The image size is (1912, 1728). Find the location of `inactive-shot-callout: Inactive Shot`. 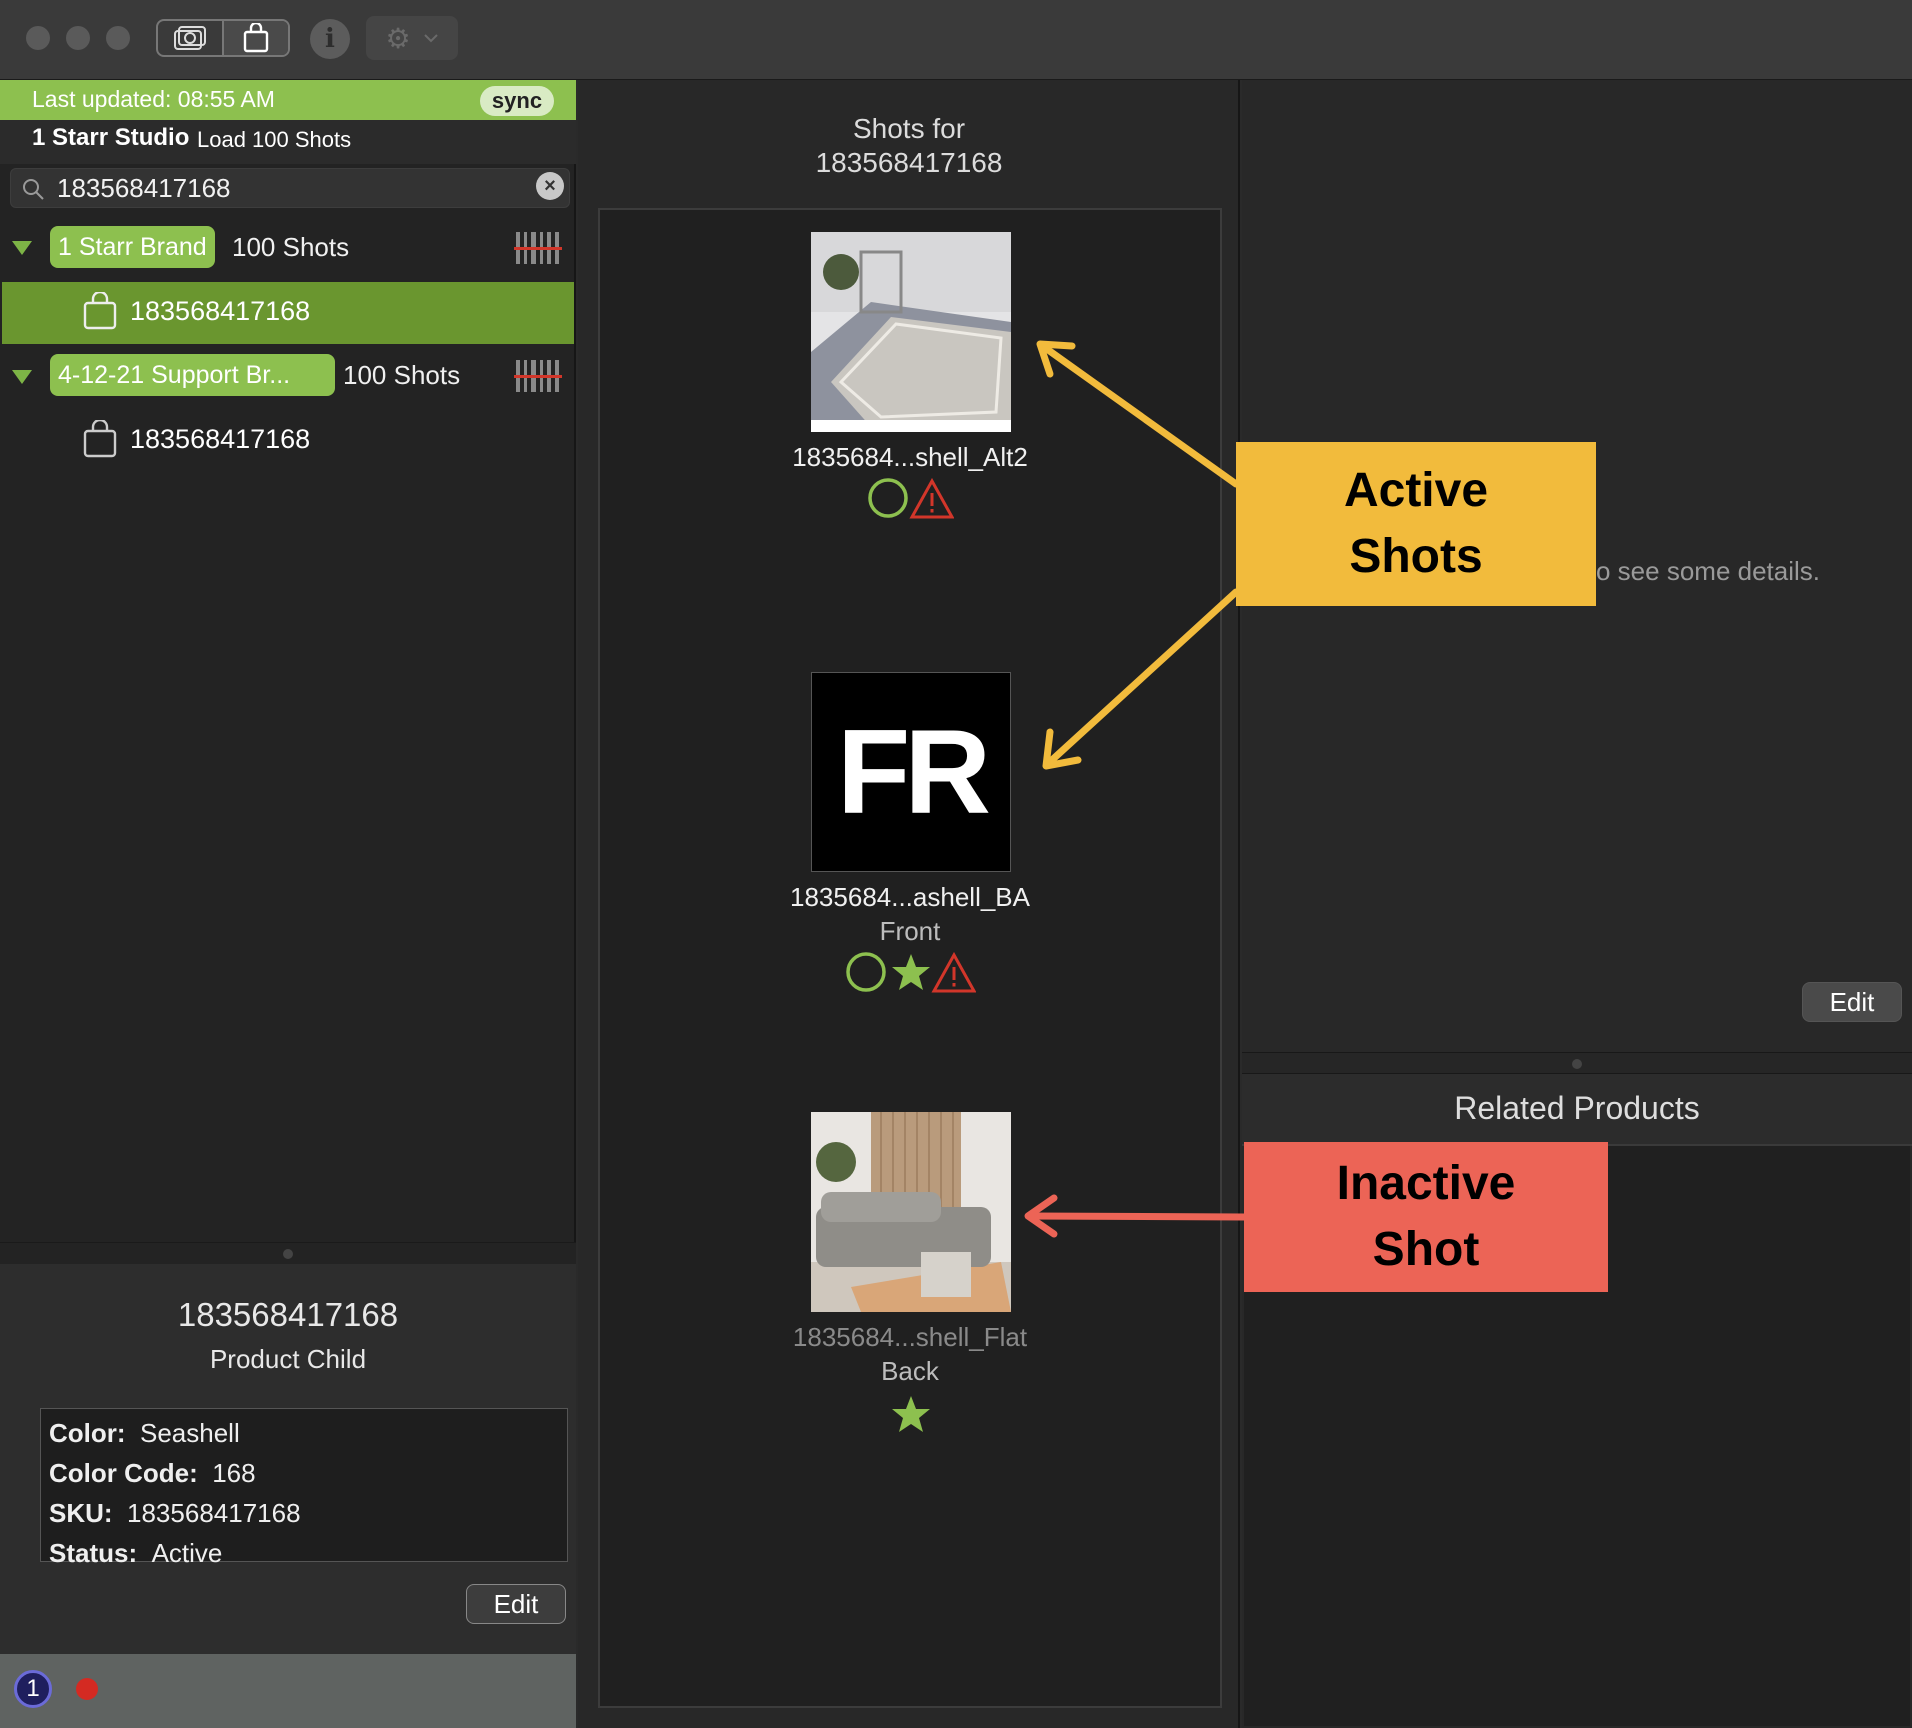

inactive-shot-callout: Inactive Shot is located at coordinates (1426, 1217).